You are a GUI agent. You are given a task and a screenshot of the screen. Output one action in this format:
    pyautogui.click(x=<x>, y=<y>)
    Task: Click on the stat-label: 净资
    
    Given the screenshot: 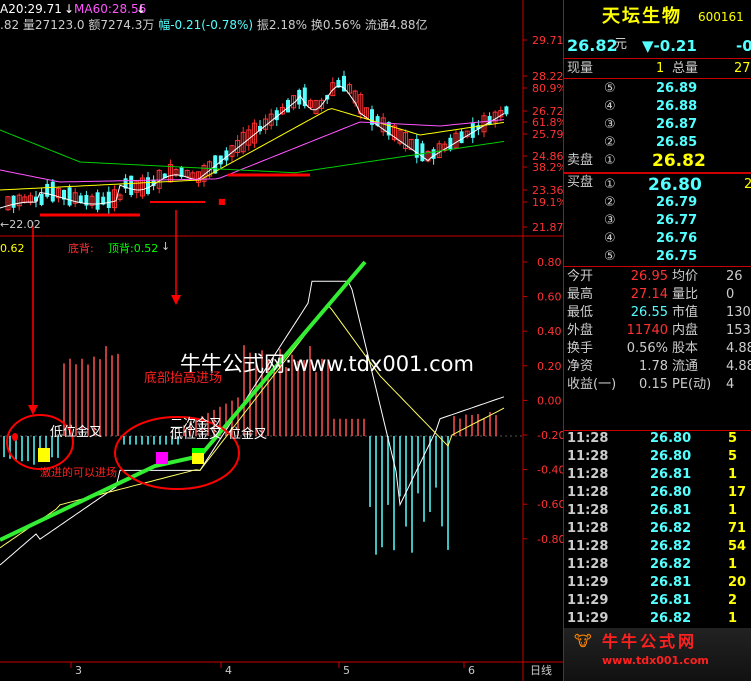 What is the action you would take?
    pyautogui.click(x=580, y=366)
    